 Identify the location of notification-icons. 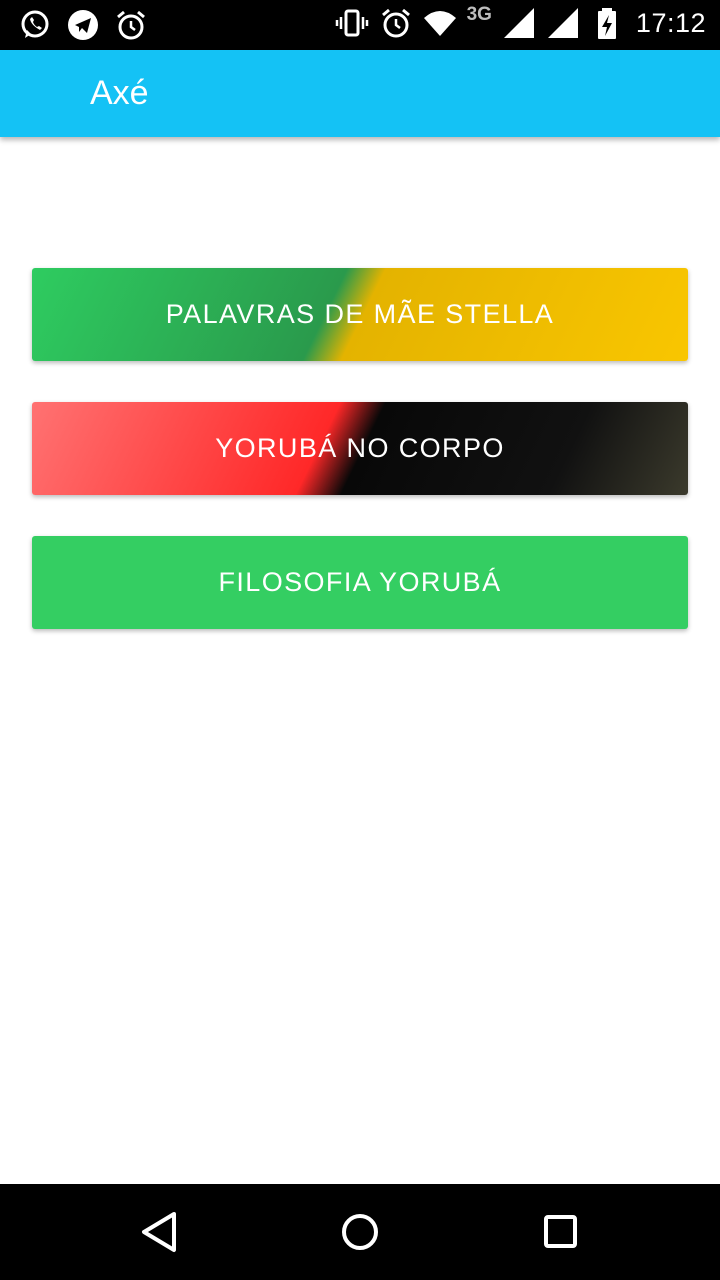
(83, 25).